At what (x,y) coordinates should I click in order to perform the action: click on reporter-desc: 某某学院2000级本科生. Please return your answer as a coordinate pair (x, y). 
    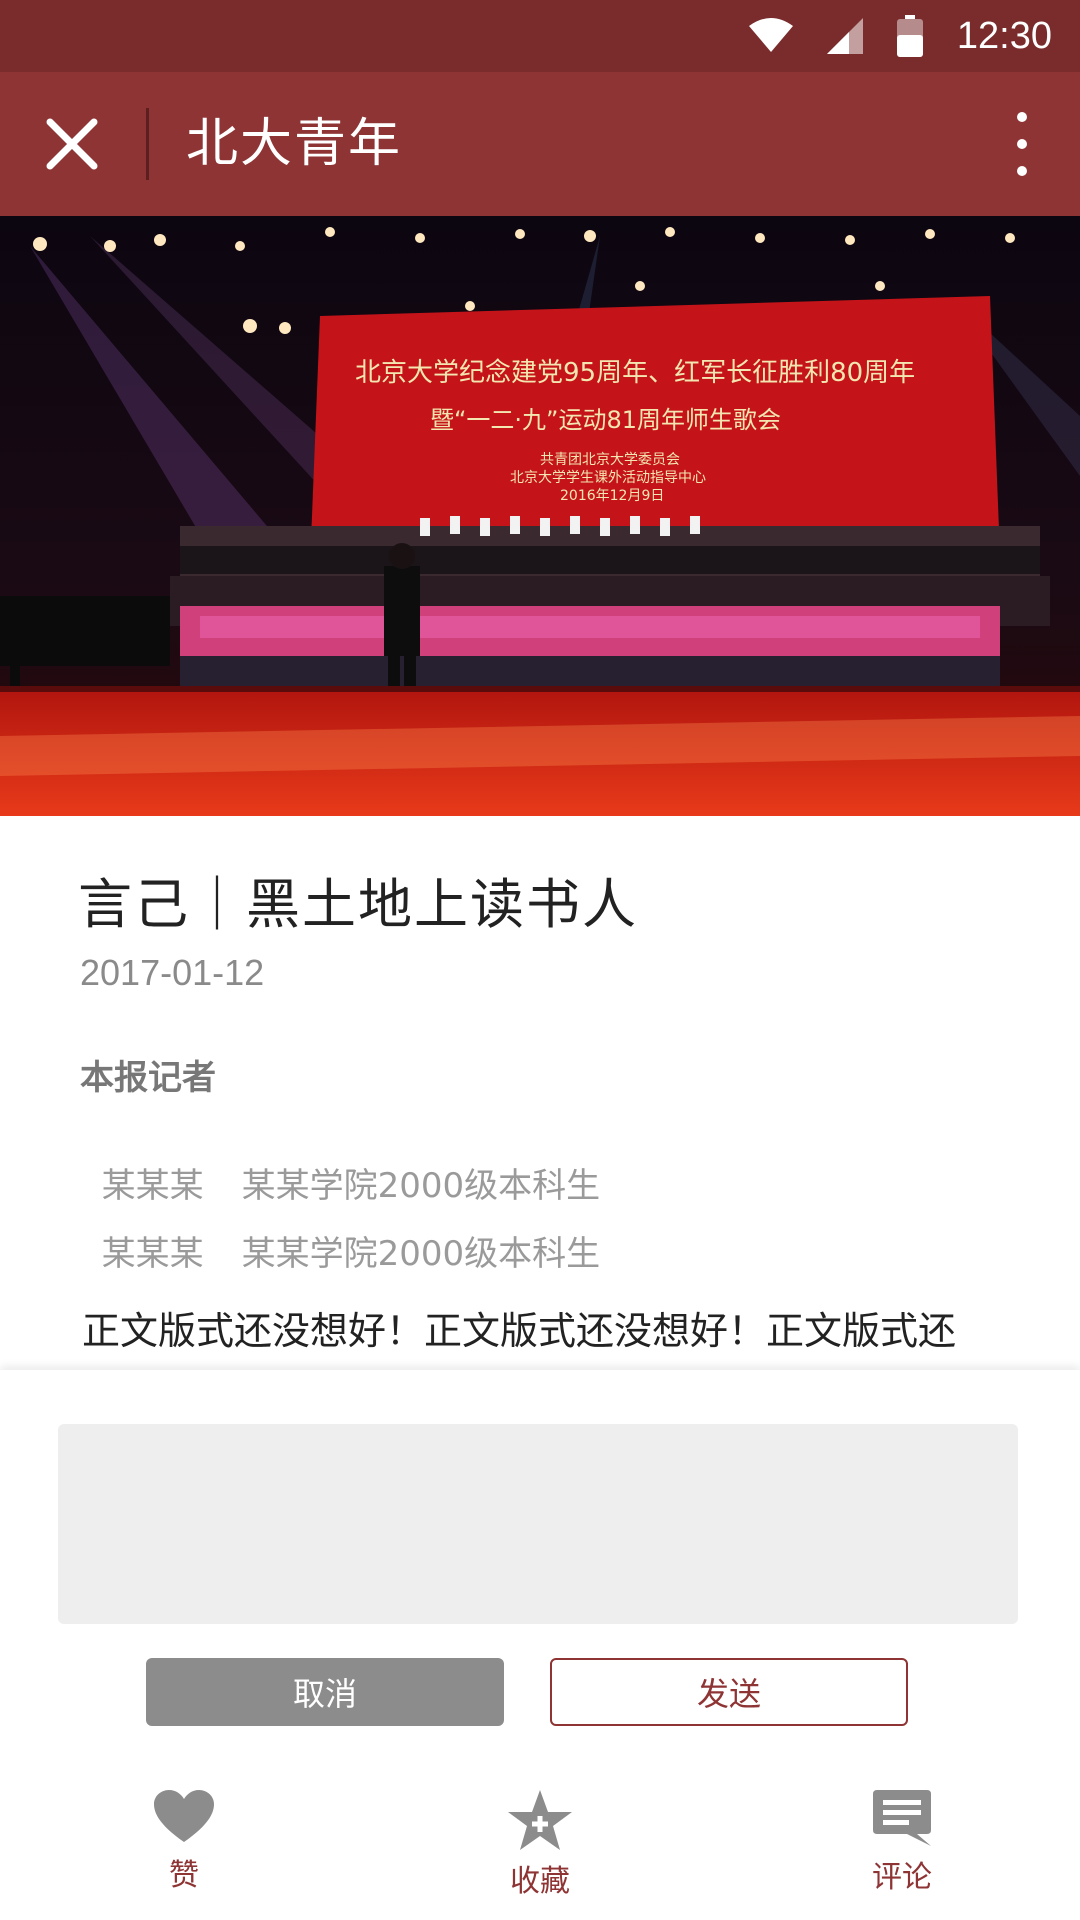
    Looking at the image, I should click on (421, 1254).